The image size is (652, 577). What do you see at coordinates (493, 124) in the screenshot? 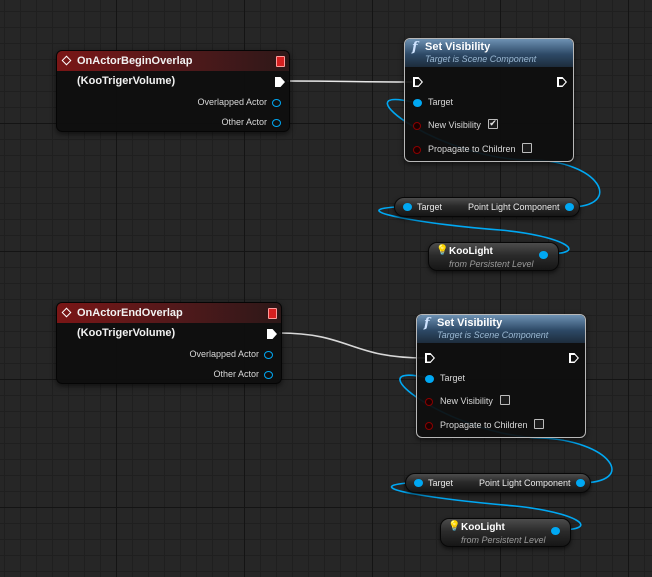
I see `new-visibility-checkbox: ✔` at bounding box center [493, 124].